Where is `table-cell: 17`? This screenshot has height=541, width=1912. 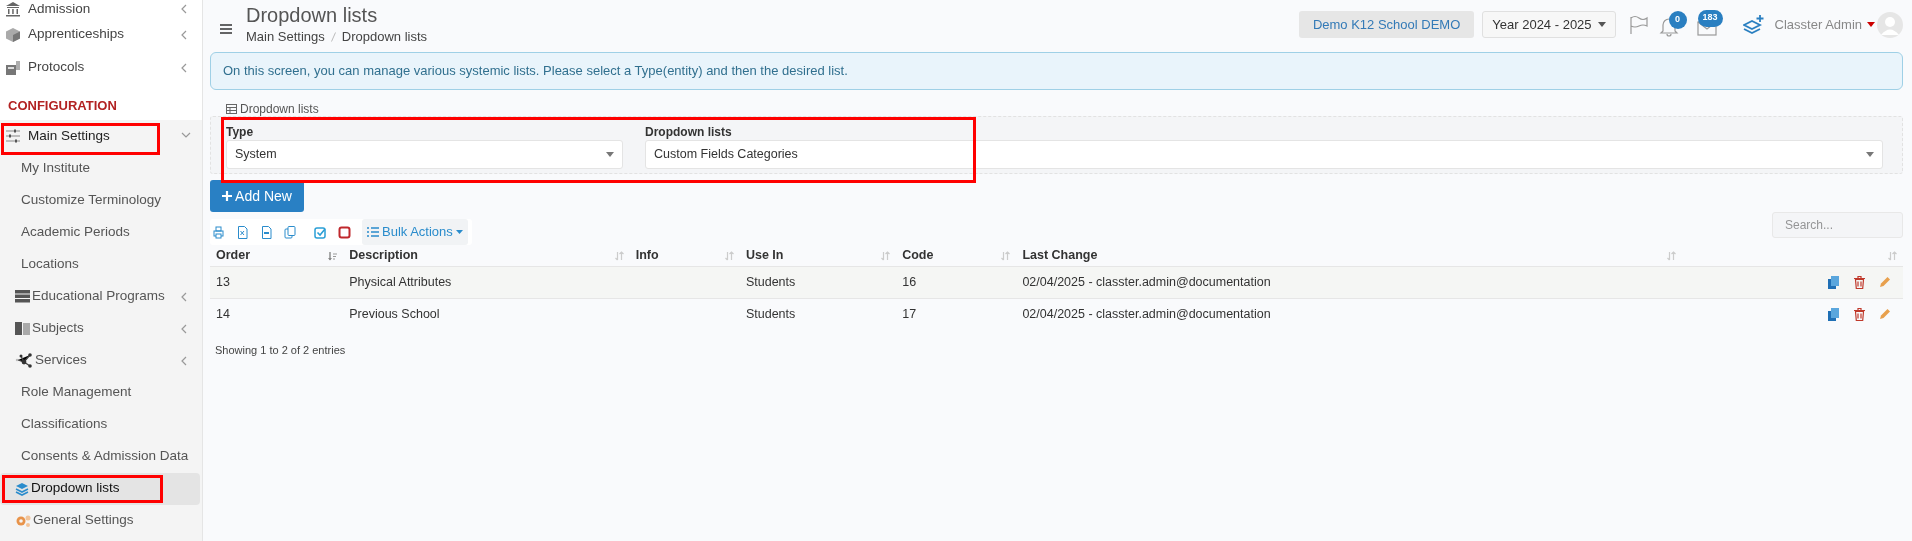 table-cell: 17 is located at coordinates (909, 313).